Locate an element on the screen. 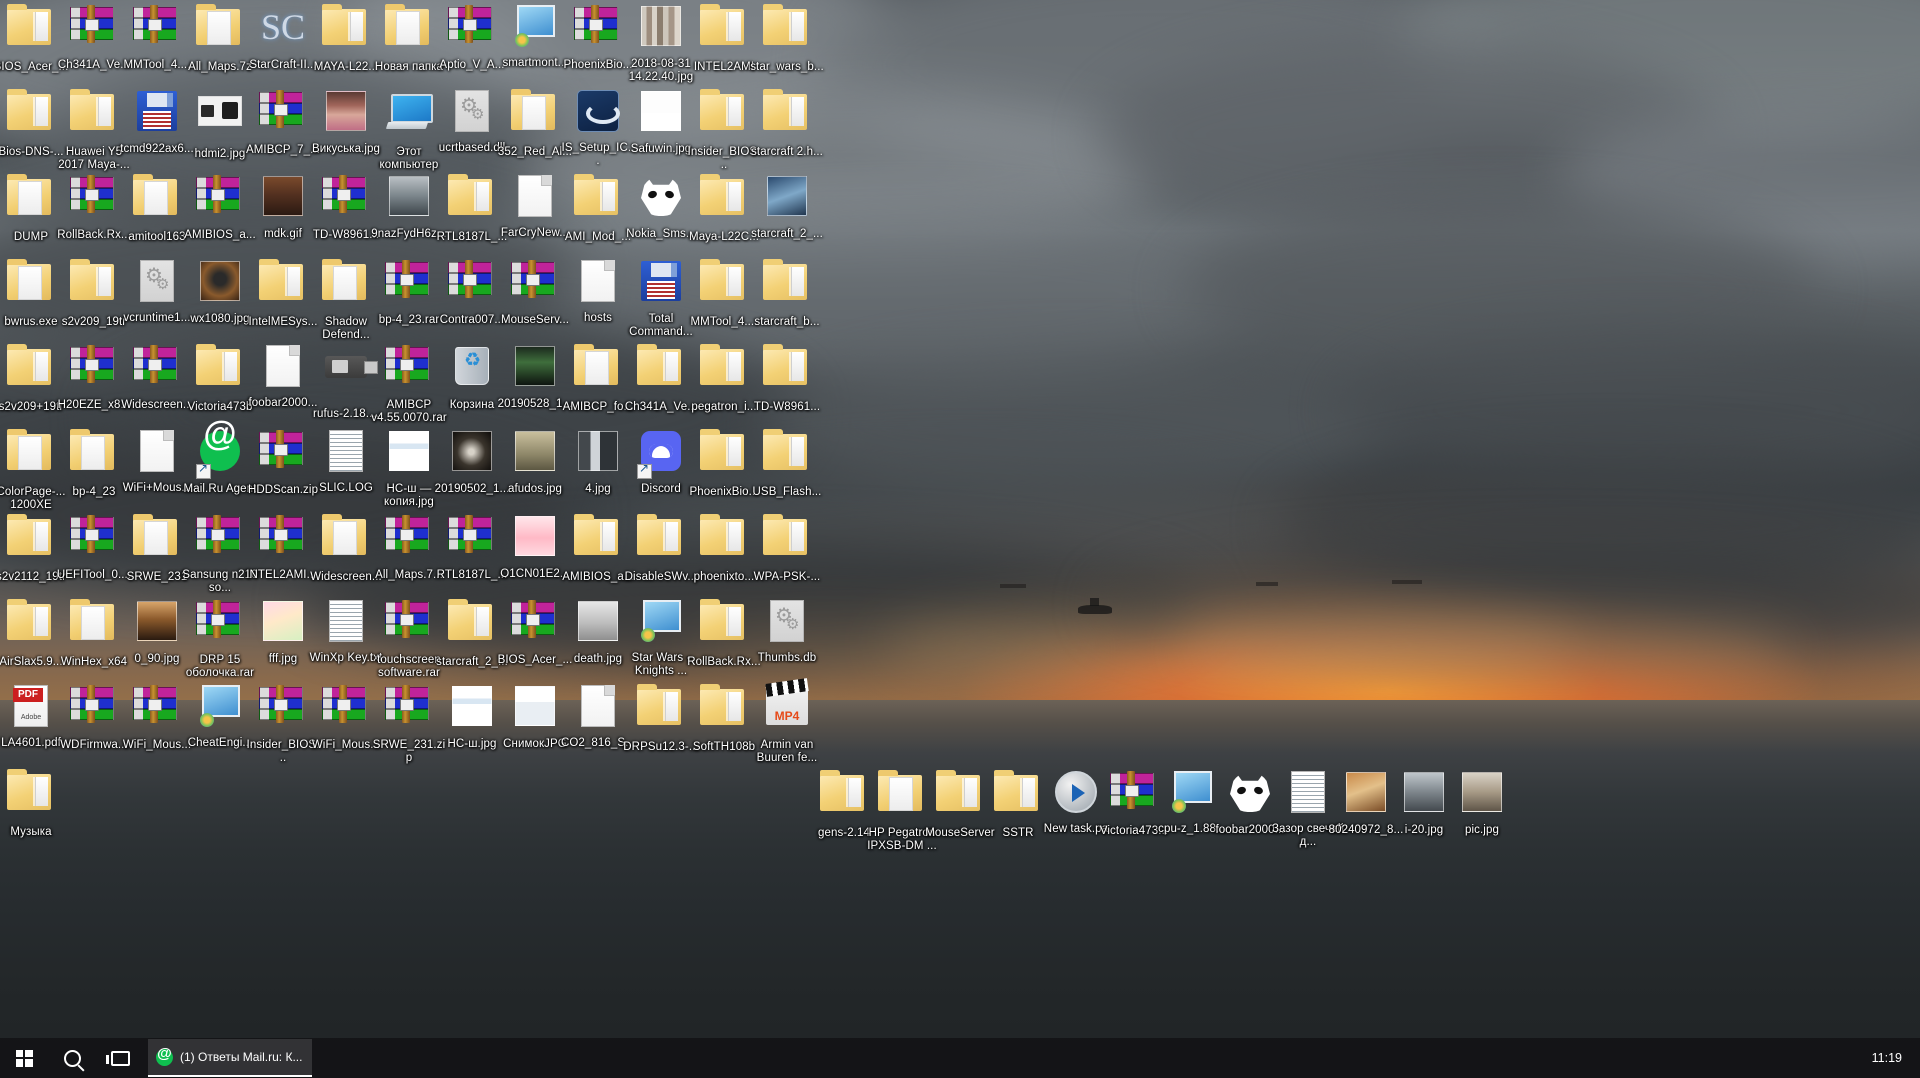 The image size is (1920, 1078). search-icon is located at coordinates (72, 1058).